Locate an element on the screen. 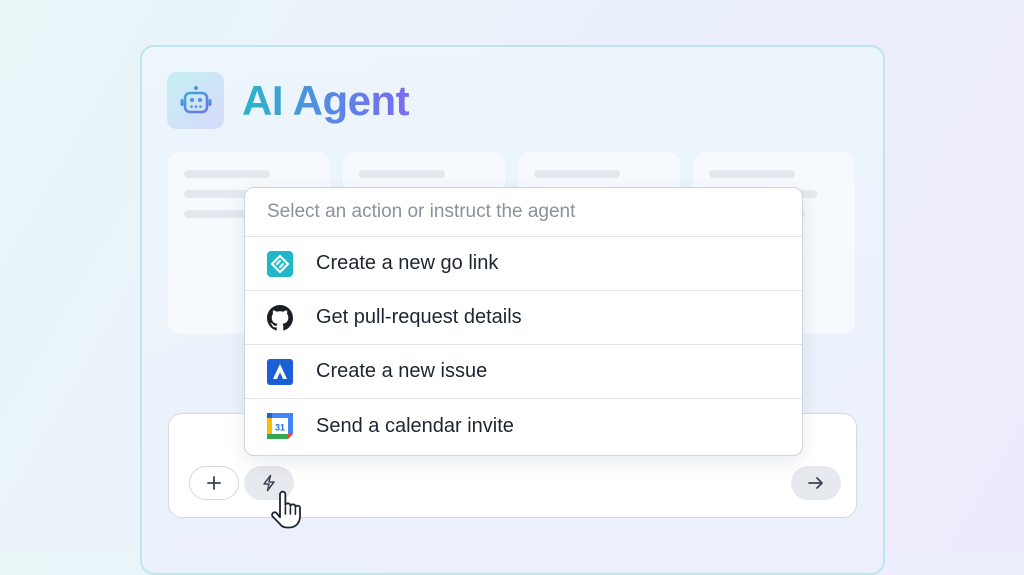 The height and width of the screenshot is (575, 1024). add-button is located at coordinates (214, 483).